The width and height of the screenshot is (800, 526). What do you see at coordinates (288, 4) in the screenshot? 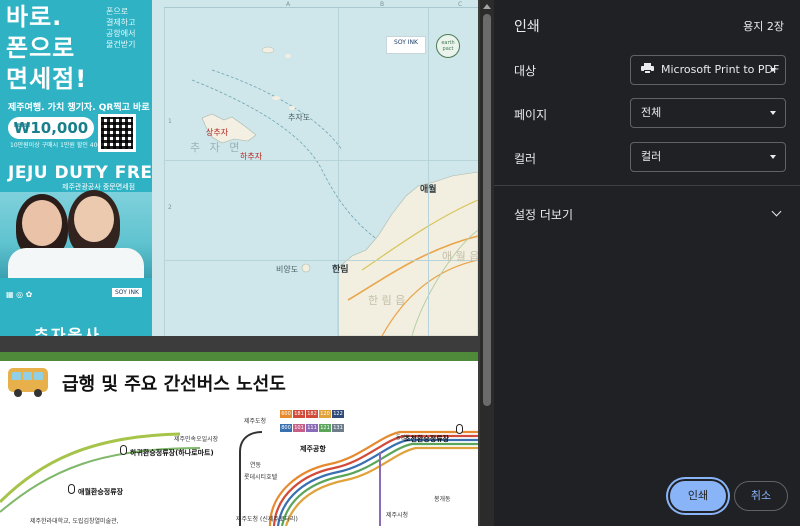
I see `map-column-label: A` at bounding box center [288, 4].